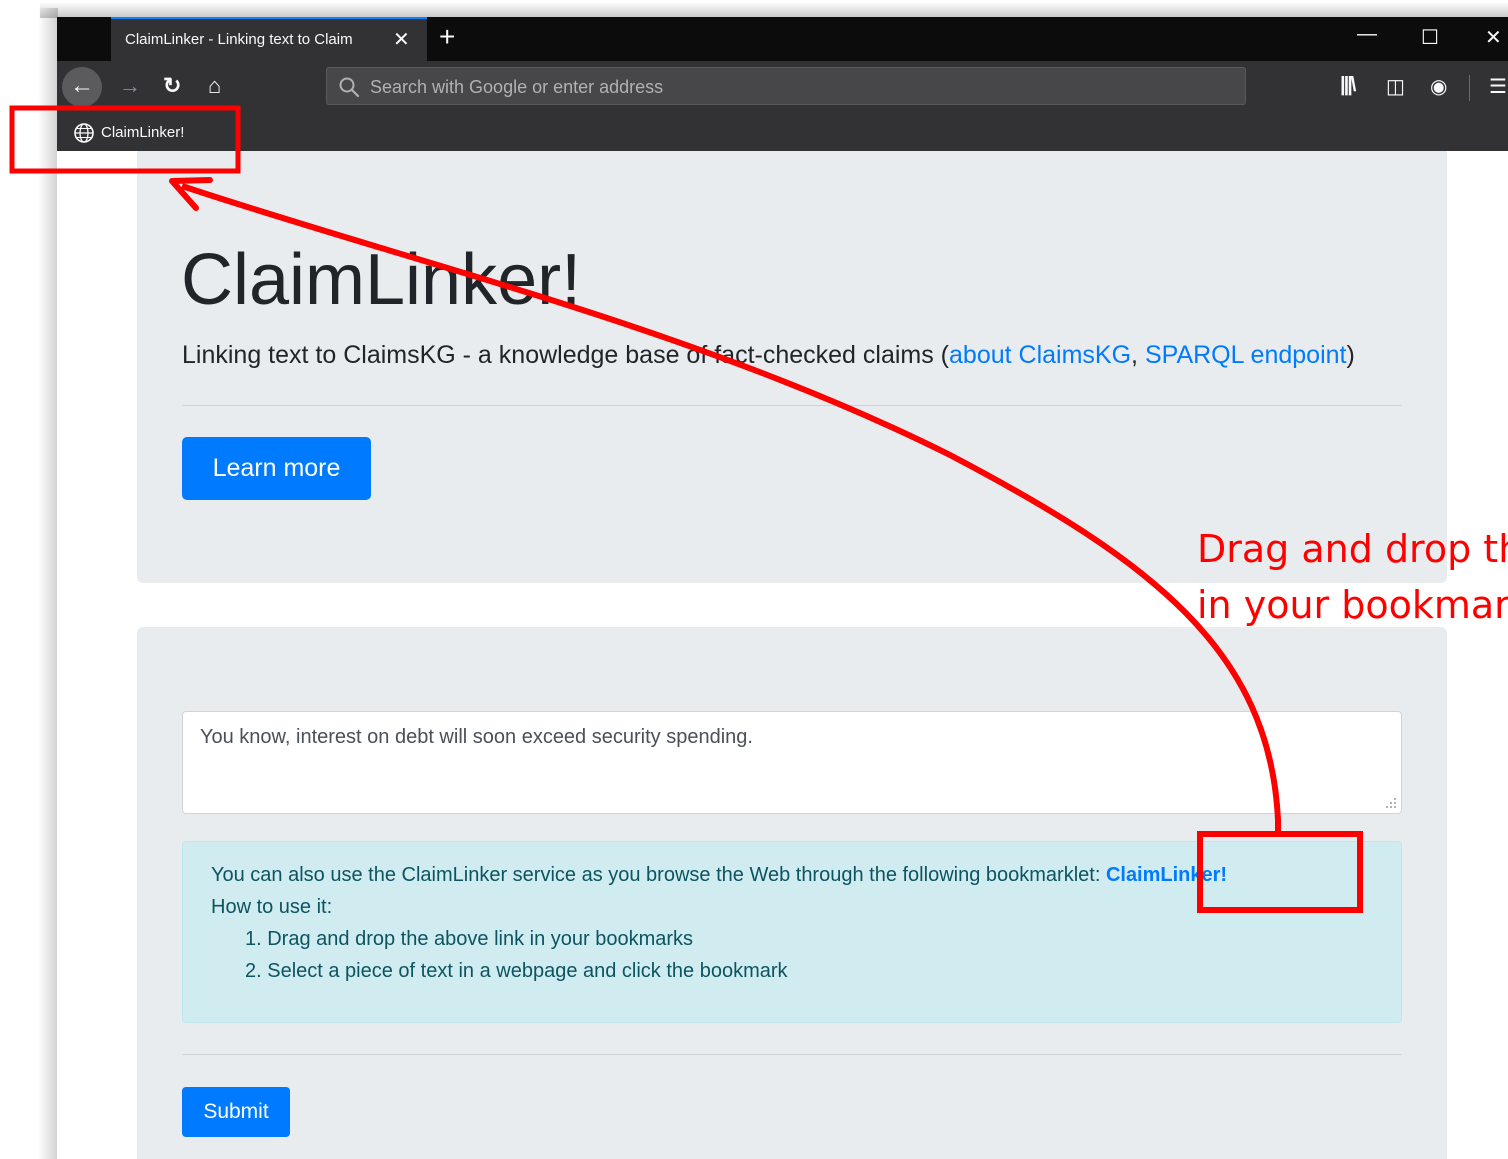  I want to click on tab-close-icon: ✕, so click(401, 39).